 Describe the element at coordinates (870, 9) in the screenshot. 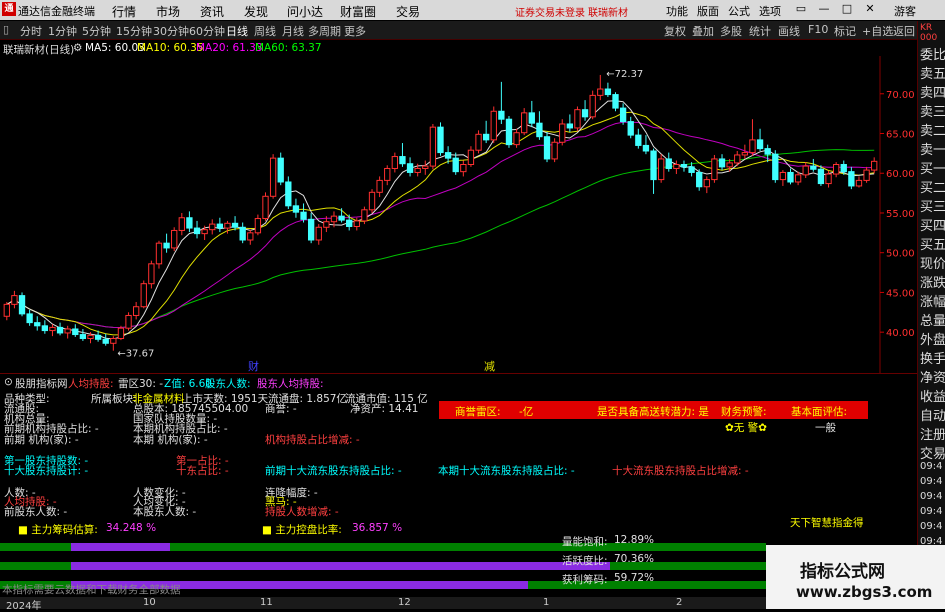

I see `close-icon: ✕` at that location.